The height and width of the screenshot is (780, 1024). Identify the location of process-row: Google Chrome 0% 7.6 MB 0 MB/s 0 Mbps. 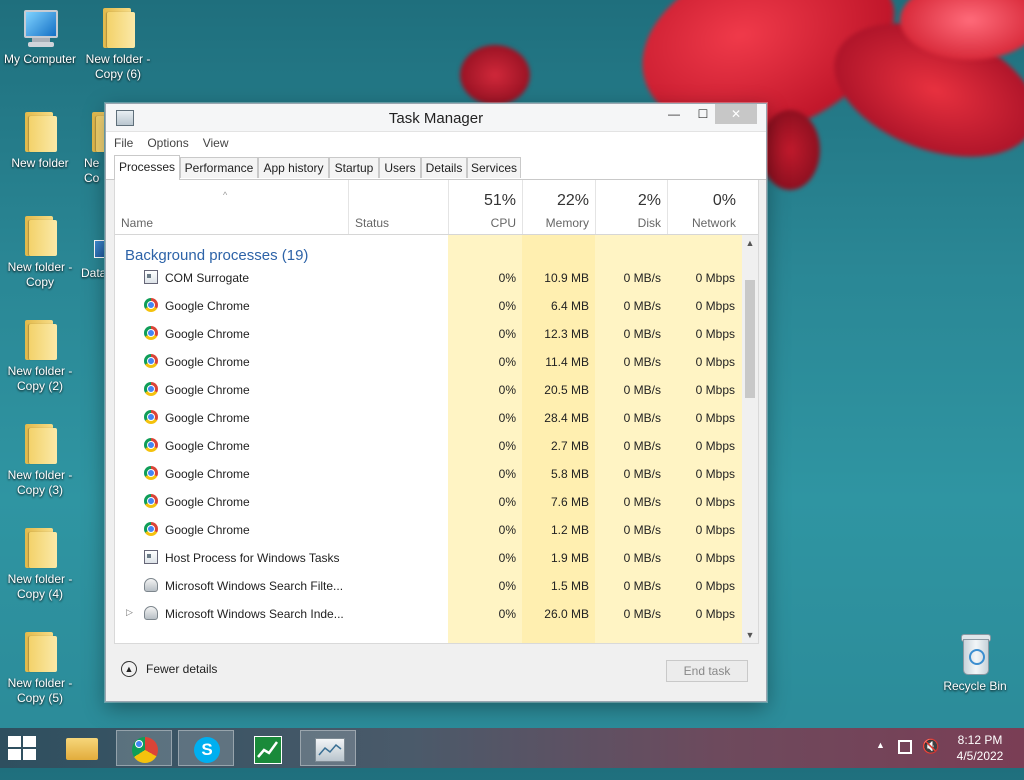
(428, 501).